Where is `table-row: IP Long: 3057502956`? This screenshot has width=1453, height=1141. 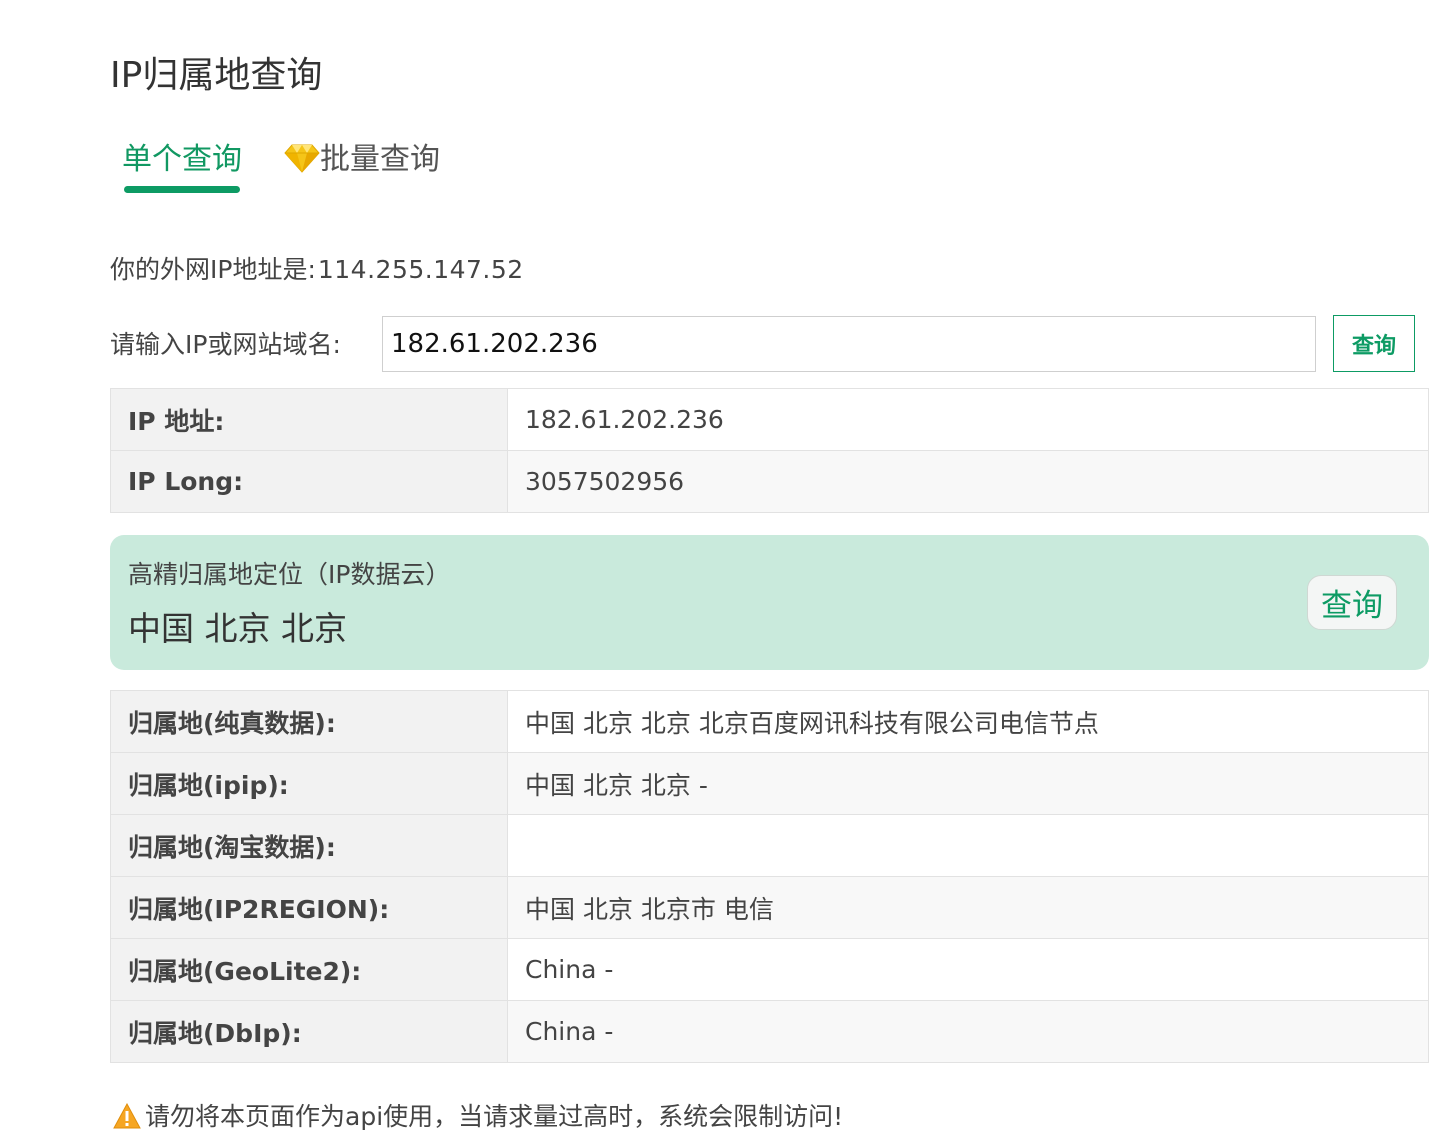 table-row: IP Long: 3057502956 is located at coordinates (769, 481).